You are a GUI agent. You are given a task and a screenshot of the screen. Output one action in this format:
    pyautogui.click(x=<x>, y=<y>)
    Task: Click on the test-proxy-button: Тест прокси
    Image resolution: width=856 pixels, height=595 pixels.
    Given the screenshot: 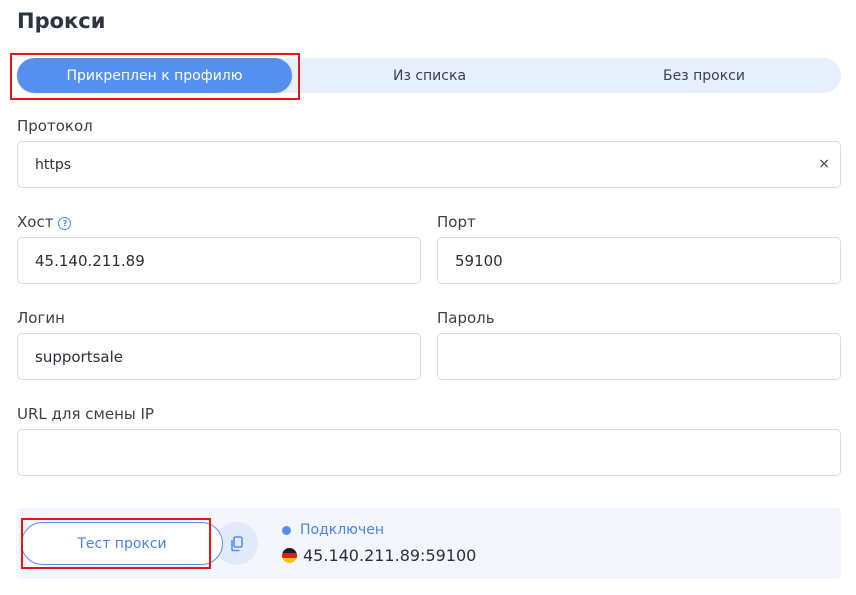 What is the action you would take?
    pyautogui.click(x=122, y=543)
    